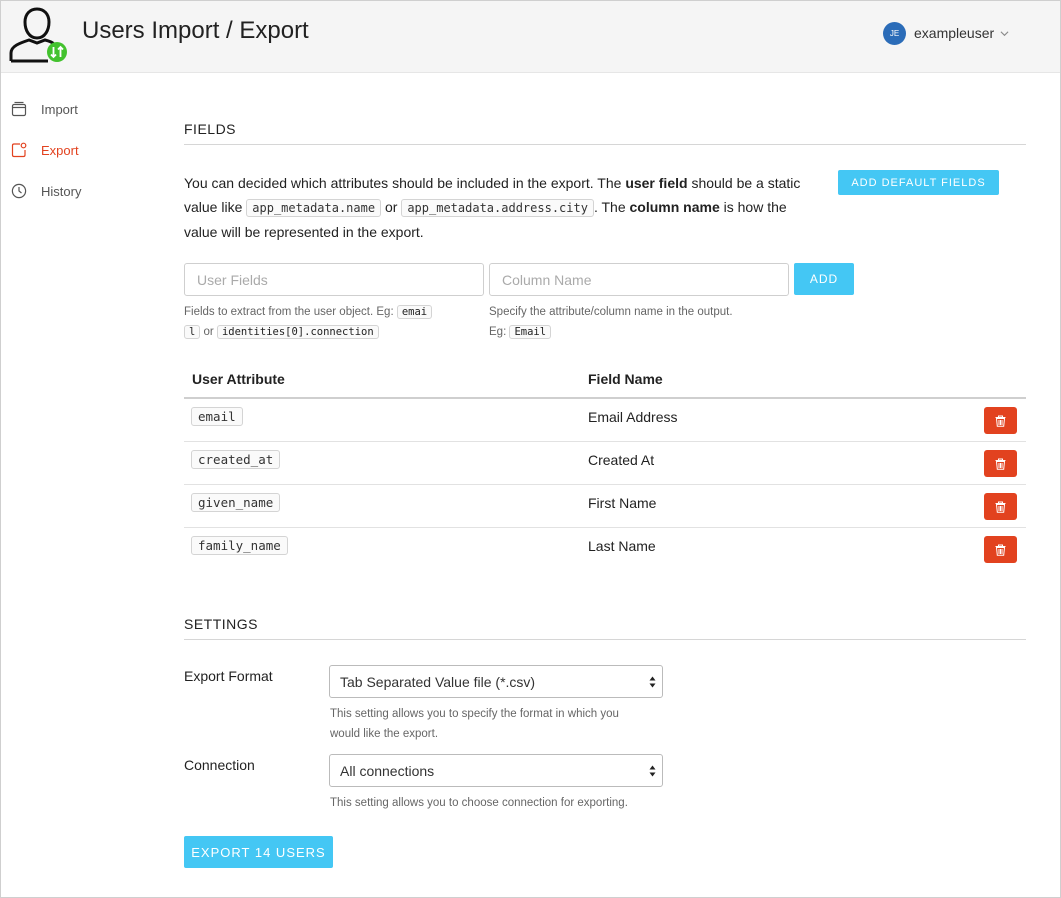  What do you see at coordinates (674, 207) in the screenshot?
I see `desc-emphasis: column name` at bounding box center [674, 207].